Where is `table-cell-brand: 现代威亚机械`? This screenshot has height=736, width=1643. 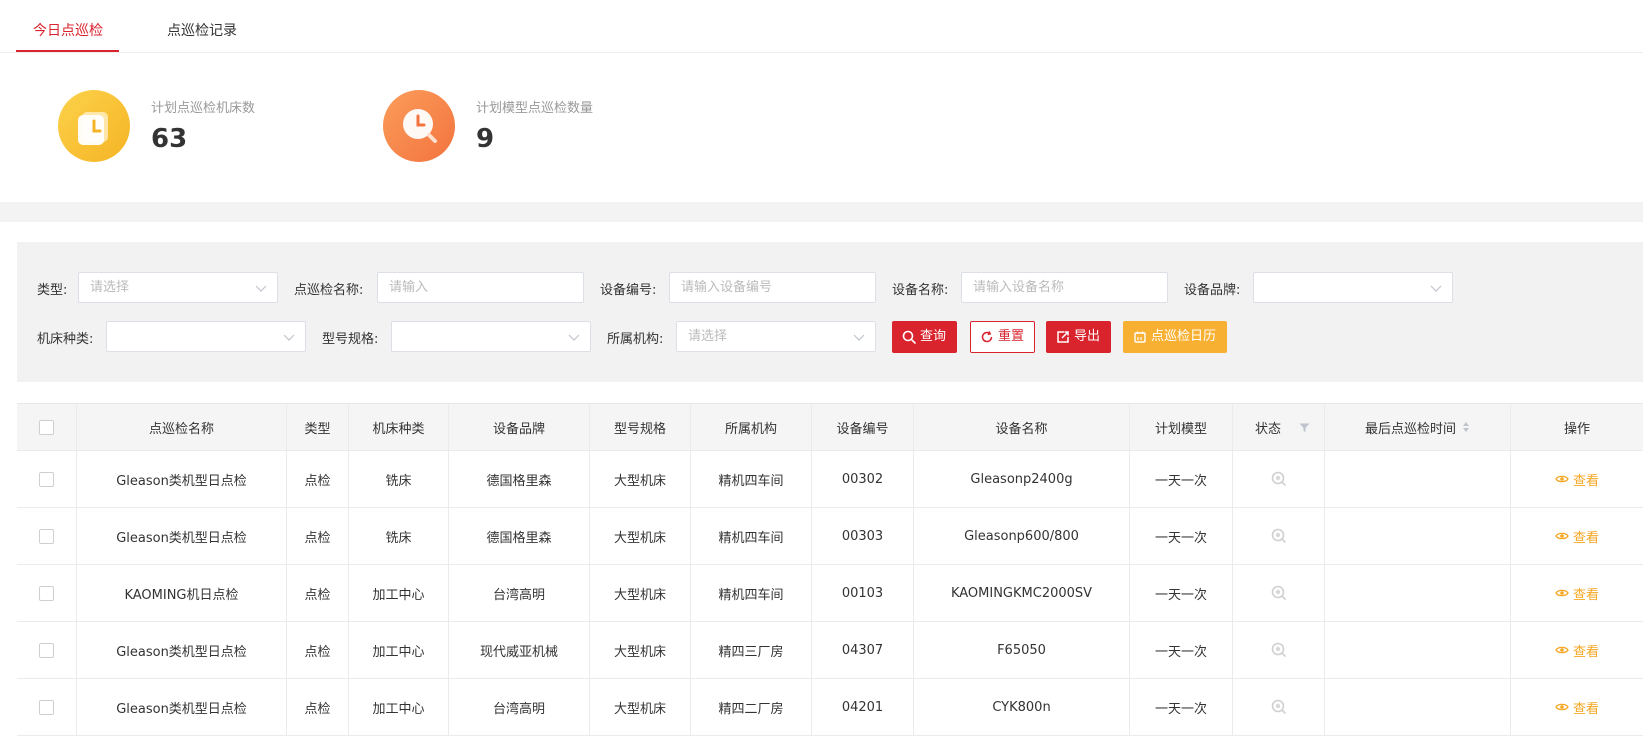 table-cell-brand: 现代威亚机械 is located at coordinates (519, 650).